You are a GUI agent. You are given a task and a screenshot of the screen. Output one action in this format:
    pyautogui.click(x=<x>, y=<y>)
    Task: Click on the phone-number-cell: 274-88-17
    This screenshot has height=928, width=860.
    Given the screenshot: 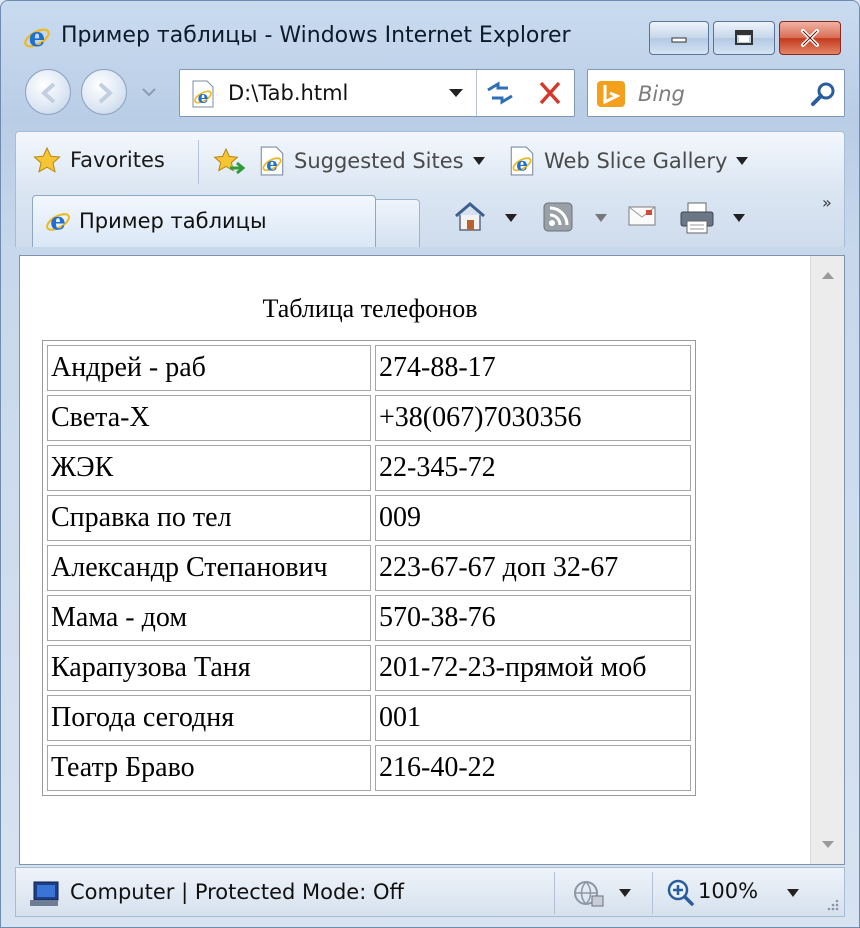 What is the action you would take?
    pyautogui.click(x=533, y=368)
    